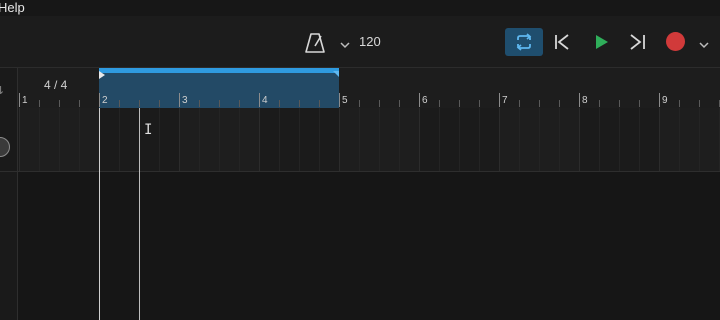 This screenshot has width=720, height=320. What do you see at coordinates (219, 70) in the screenshot?
I see `loop-region-bar` at bounding box center [219, 70].